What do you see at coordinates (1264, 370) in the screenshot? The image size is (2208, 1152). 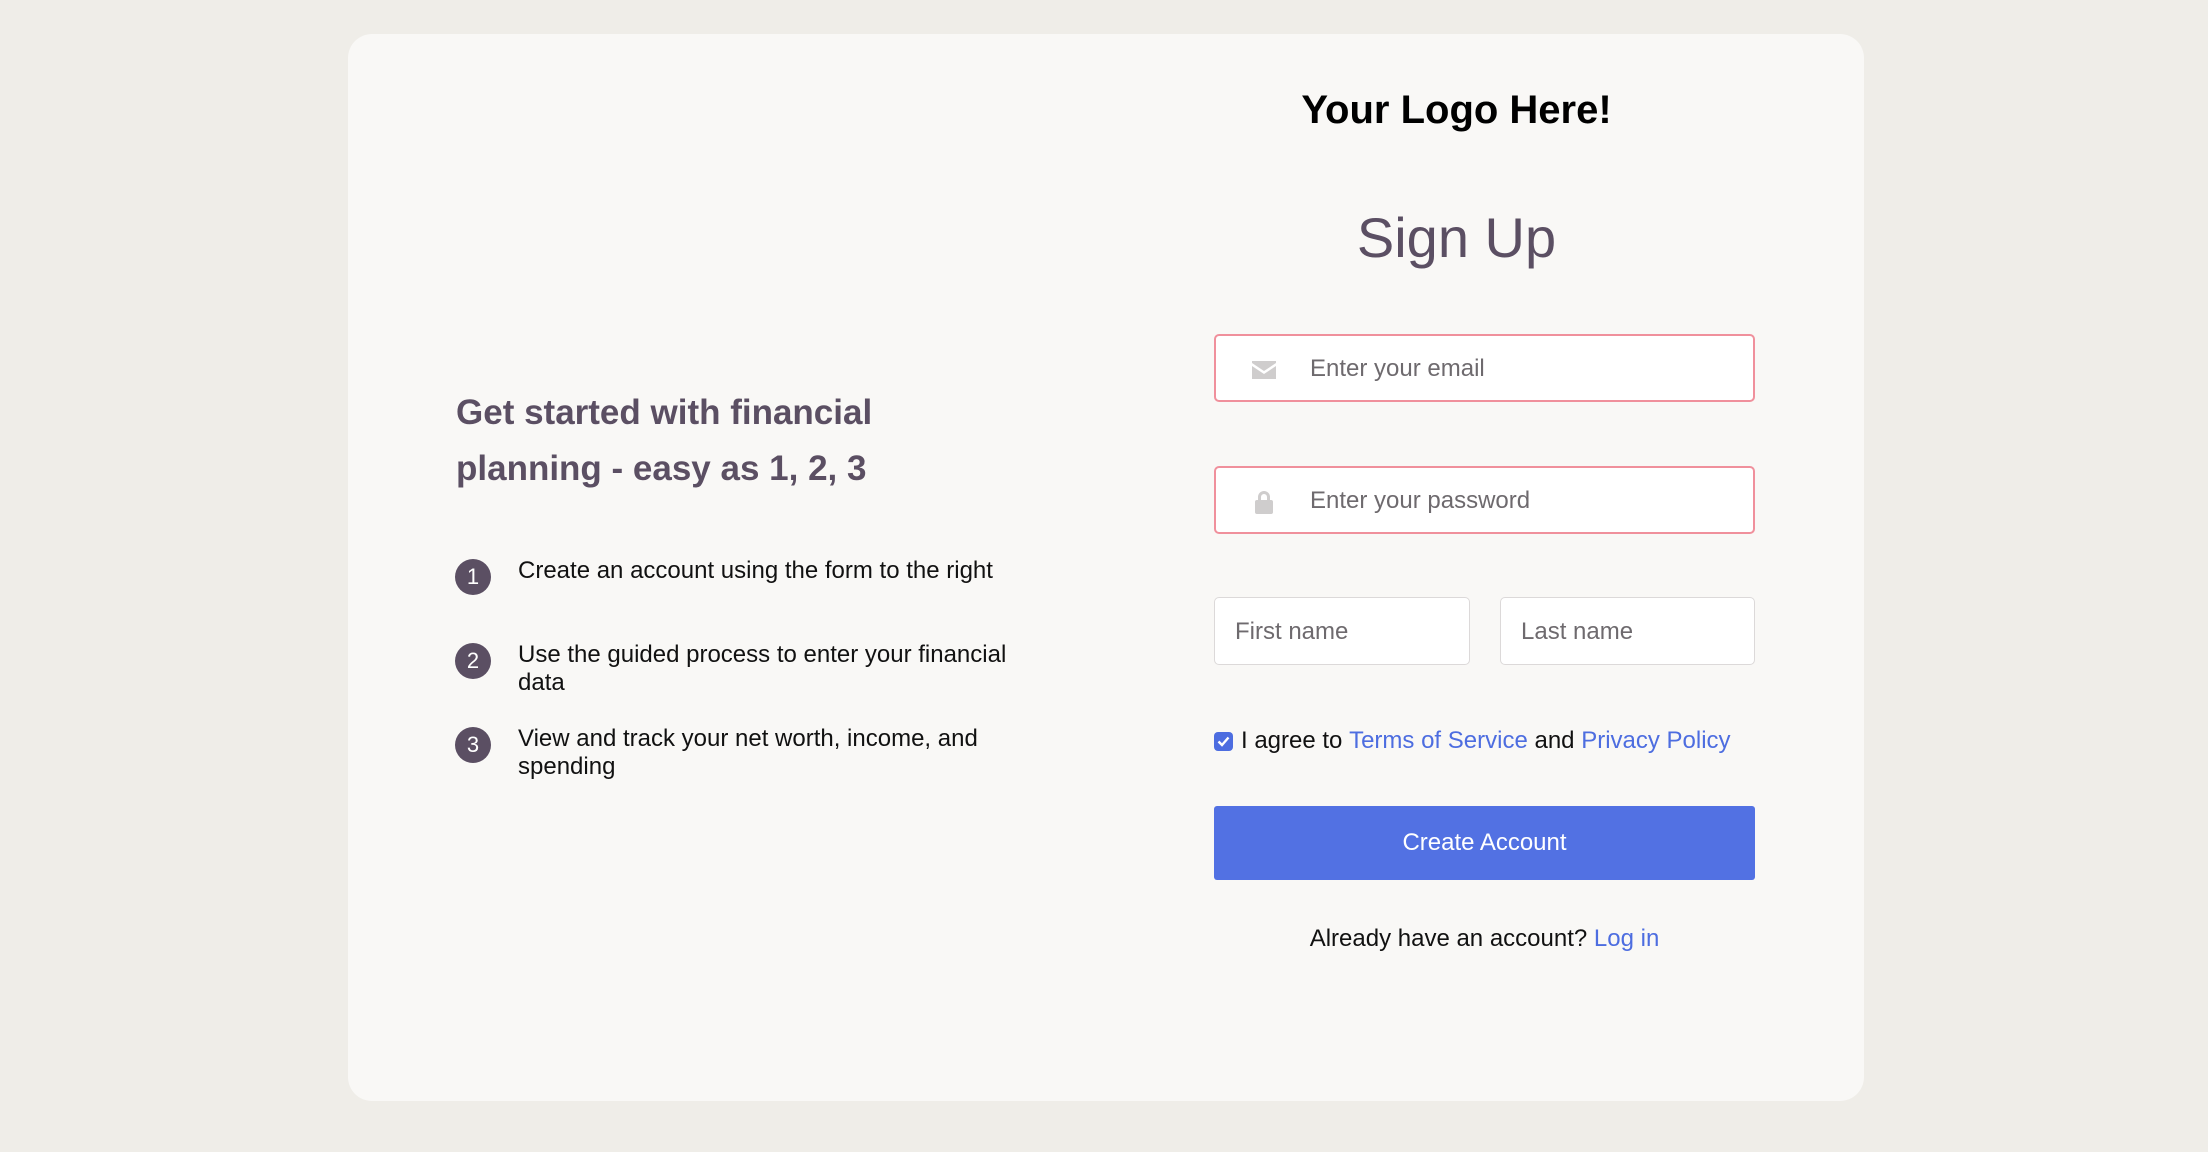 I see `envelope-icon` at bounding box center [1264, 370].